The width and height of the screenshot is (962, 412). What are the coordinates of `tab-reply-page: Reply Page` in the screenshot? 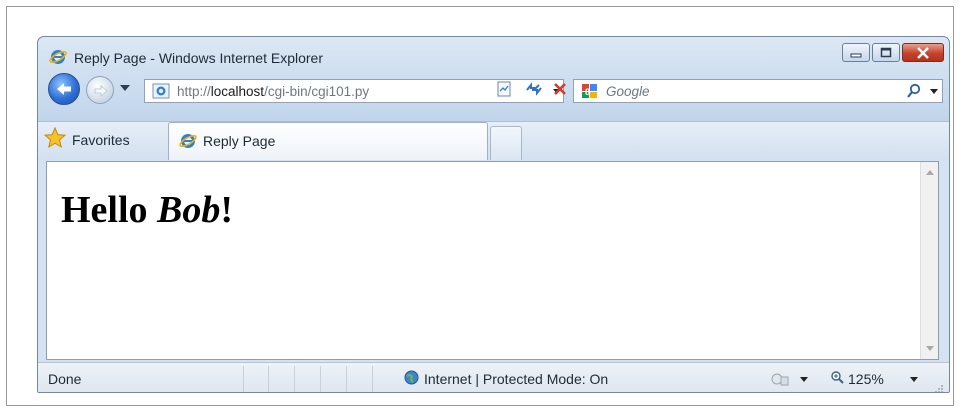 It's located at (328, 141).